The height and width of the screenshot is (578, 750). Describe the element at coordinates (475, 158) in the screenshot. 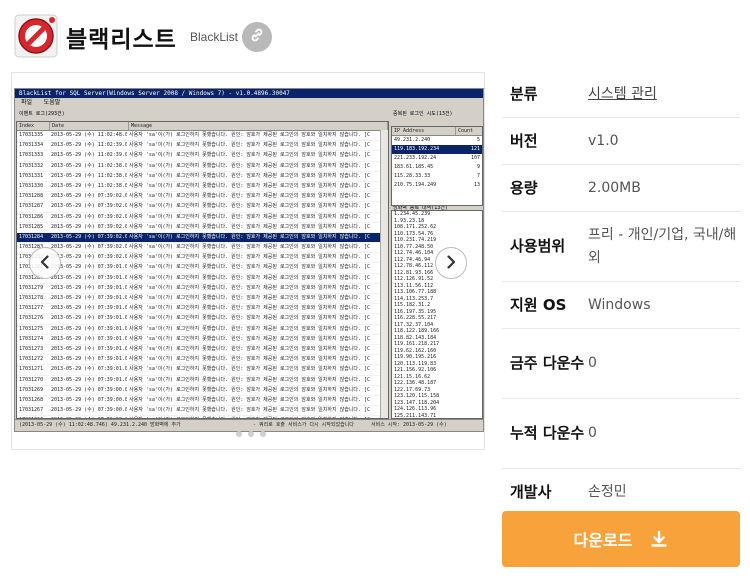

I see `ip-cell-count: 107` at that location.